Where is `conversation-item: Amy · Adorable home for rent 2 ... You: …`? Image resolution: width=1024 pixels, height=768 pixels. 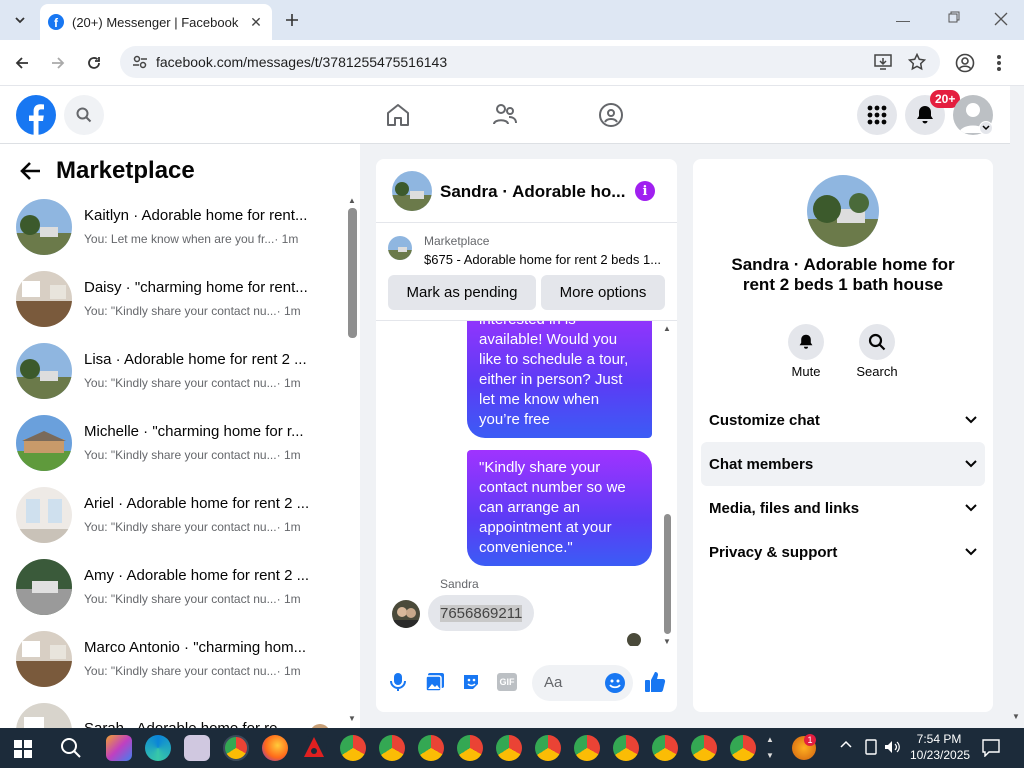
conversation-item: Amy · Adorable home for rent 2 ... You: … is located at coordinates (171, 587).